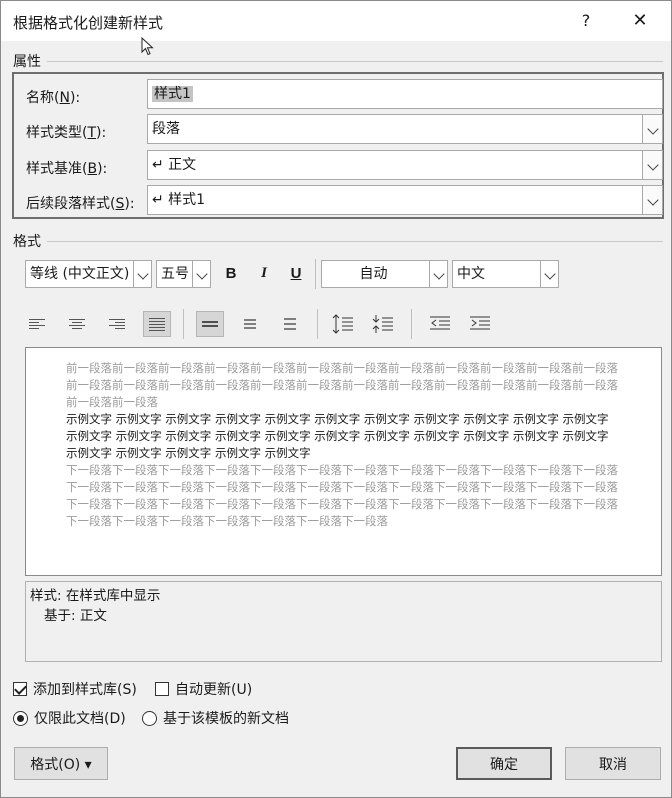 The height and width of the screenshot is (798, 672). Describe the element at coordinates (147, 46) in the screenshot. I see `mouse-pointer-icon` at that location.